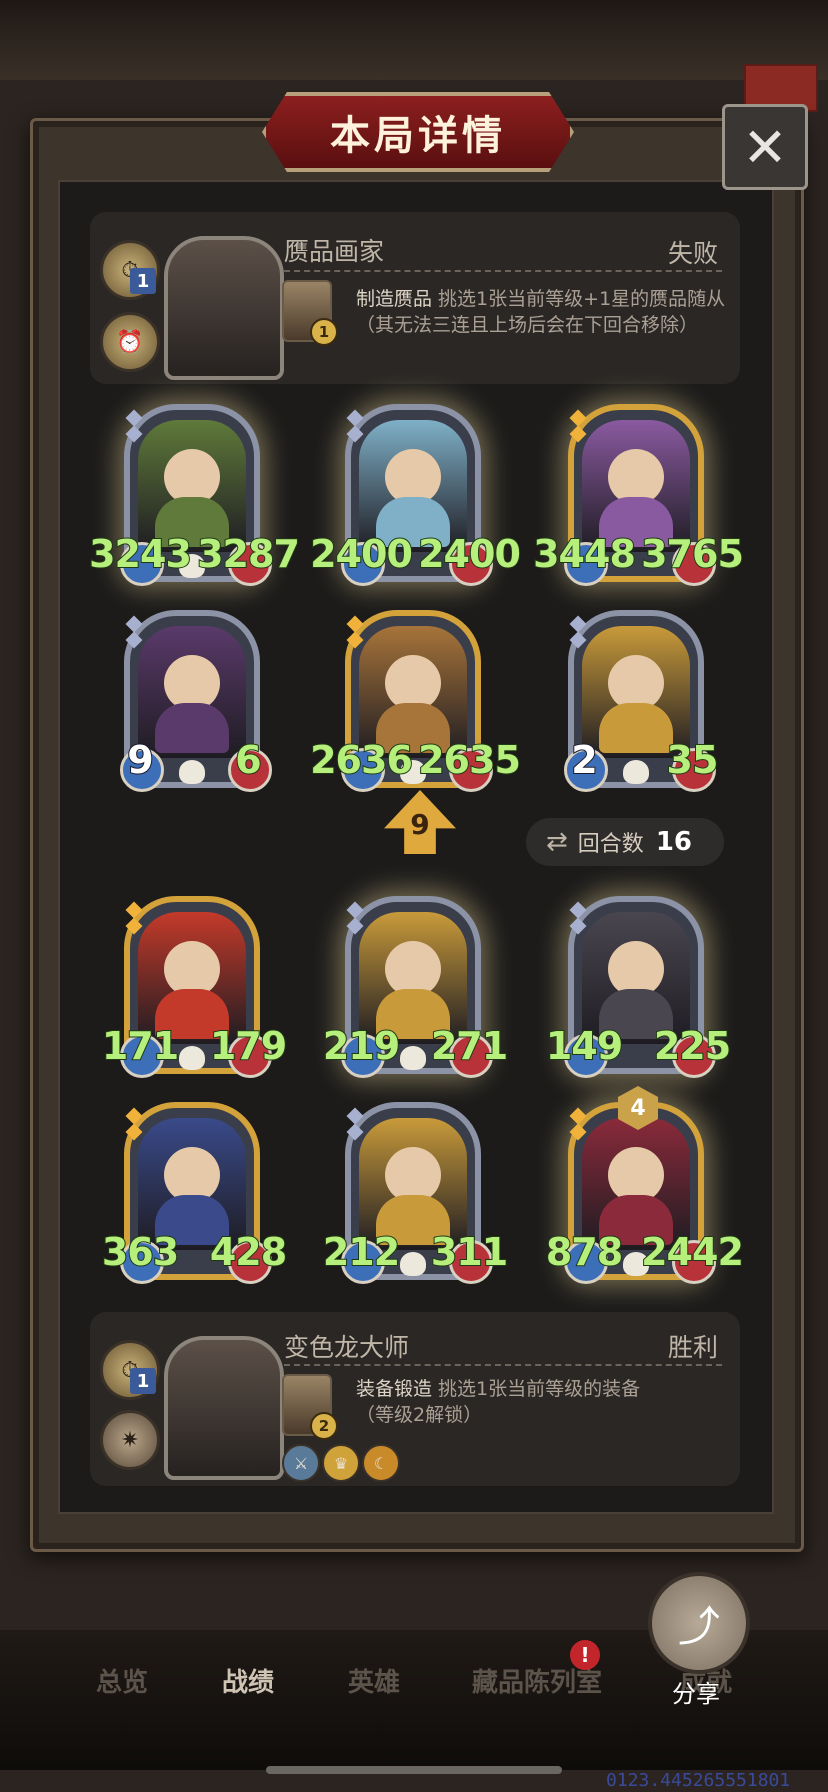  I want to click on health-value: 179, so click(248, 1046).